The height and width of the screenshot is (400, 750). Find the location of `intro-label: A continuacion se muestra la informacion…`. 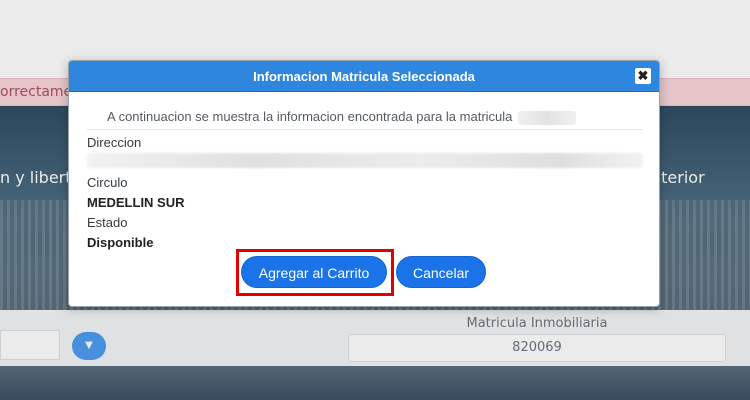

intro-label: A continuacion se muestra la informacion… is located at coordinates (310, 116).